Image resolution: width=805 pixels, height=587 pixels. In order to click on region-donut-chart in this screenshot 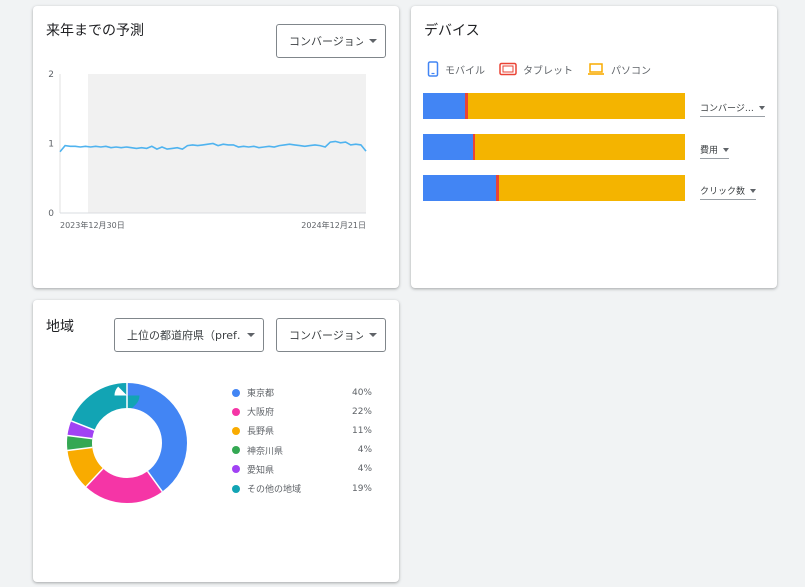, I will do `click(127, 443)`.